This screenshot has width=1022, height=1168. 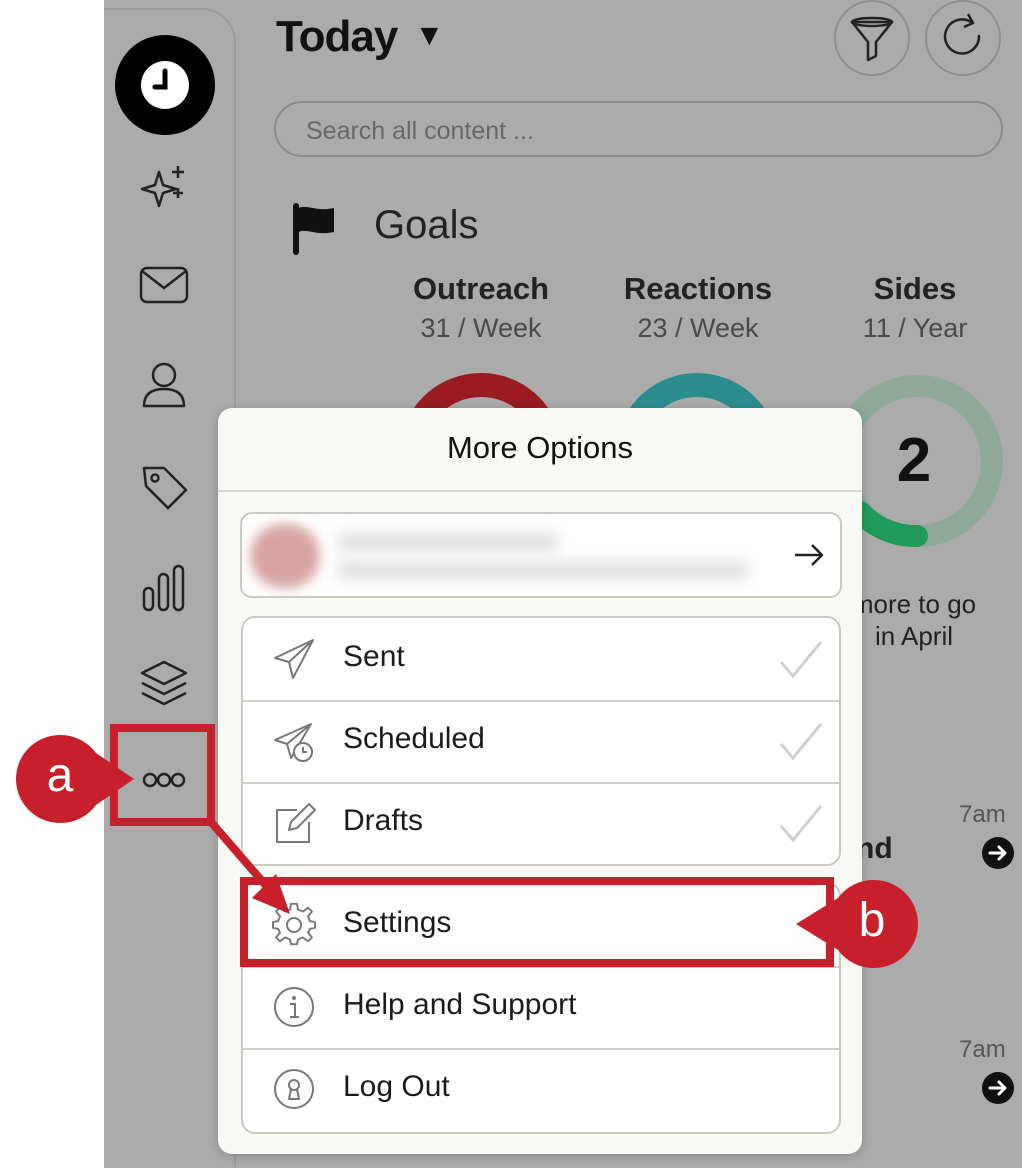 What do you see at coordinates (60, 775) in the screenshot?
I see `callout-a-label: a` at bounding box center [60, 775].